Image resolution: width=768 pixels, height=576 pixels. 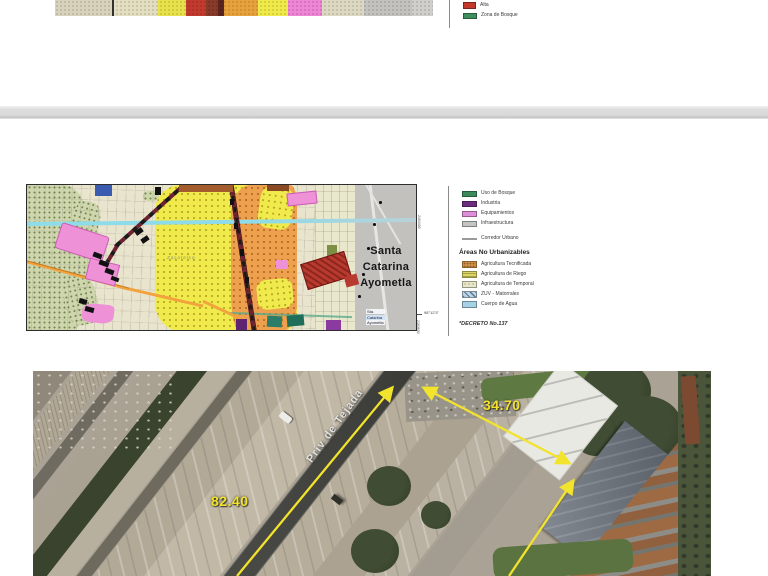 I want to click on page-divider, so click(x=384, y=112).